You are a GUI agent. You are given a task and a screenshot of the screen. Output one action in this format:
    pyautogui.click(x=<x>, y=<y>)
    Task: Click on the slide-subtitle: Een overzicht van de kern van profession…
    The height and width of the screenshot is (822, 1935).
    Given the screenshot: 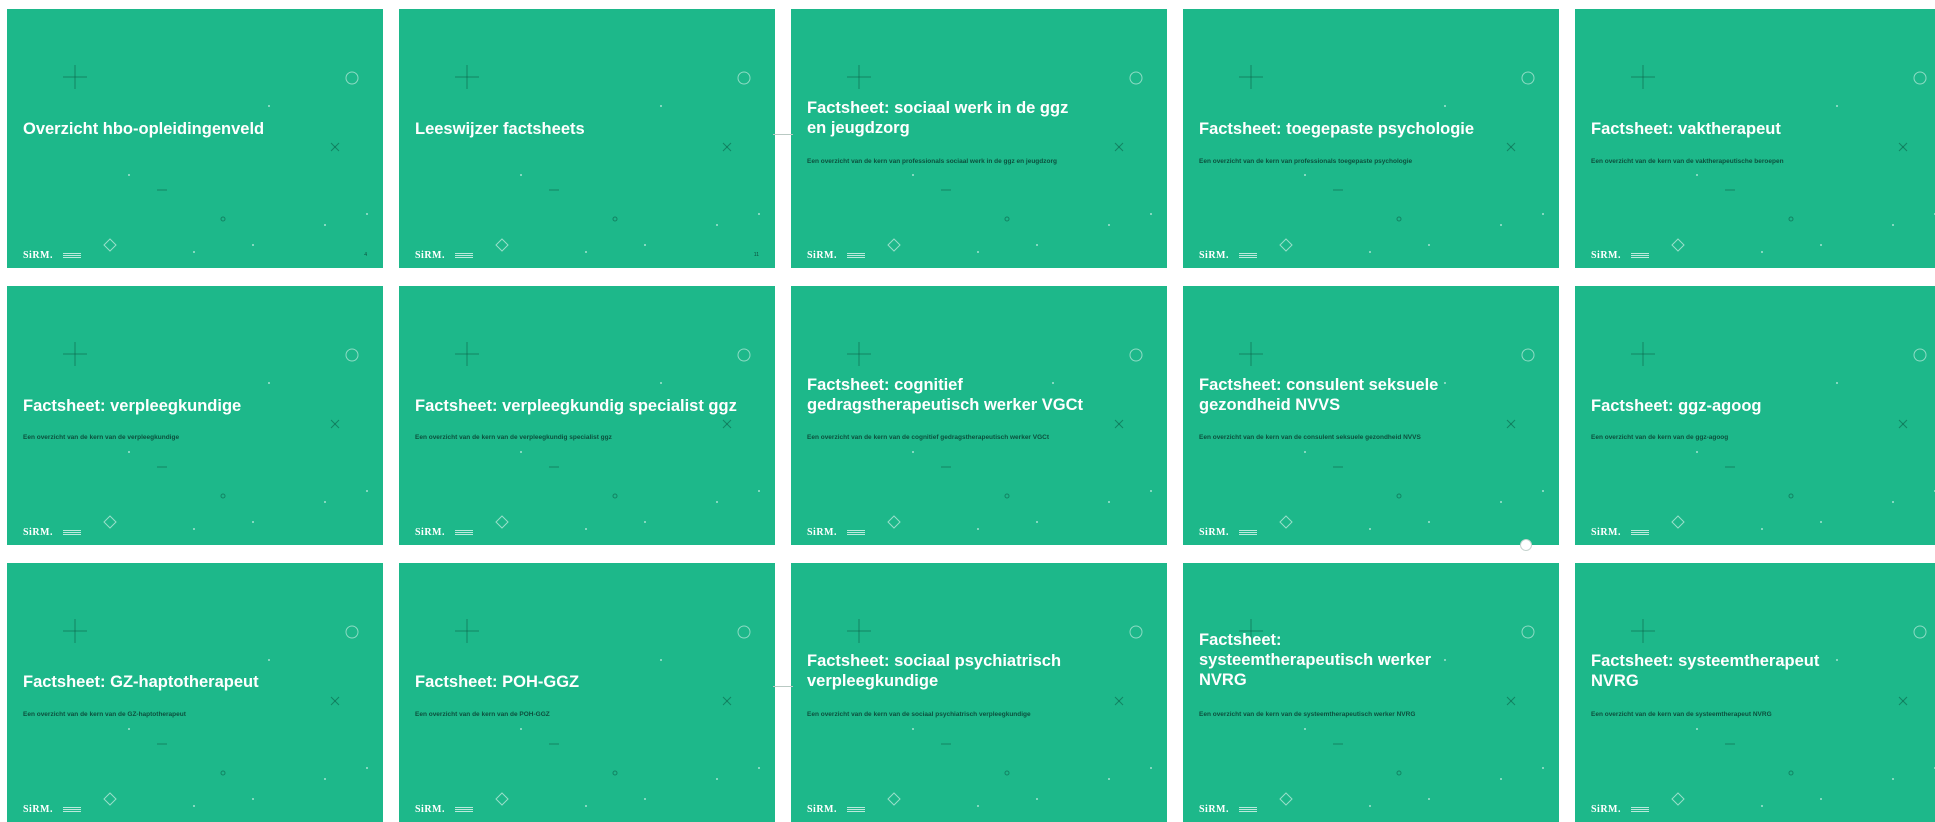 What is the action you would take?
    pyautogui.click(x=932, y=161)
    